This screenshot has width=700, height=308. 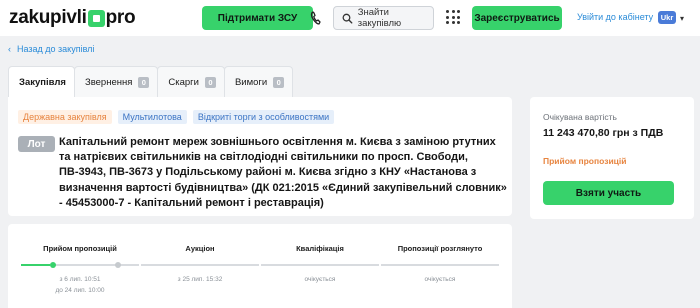 I want to click on tab-appeals: Звернення 0, so click(x=116, y=81).